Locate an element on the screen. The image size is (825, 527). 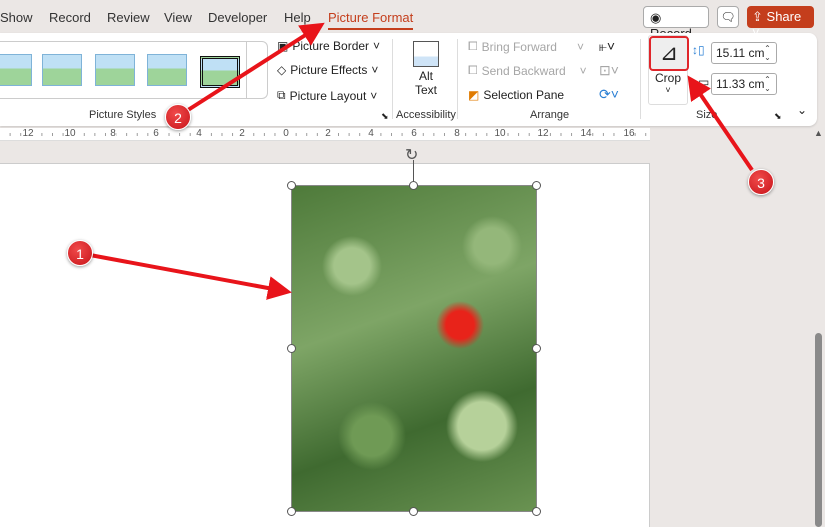
annotation-badge-3: 3 is located at coordinates (761, 182).